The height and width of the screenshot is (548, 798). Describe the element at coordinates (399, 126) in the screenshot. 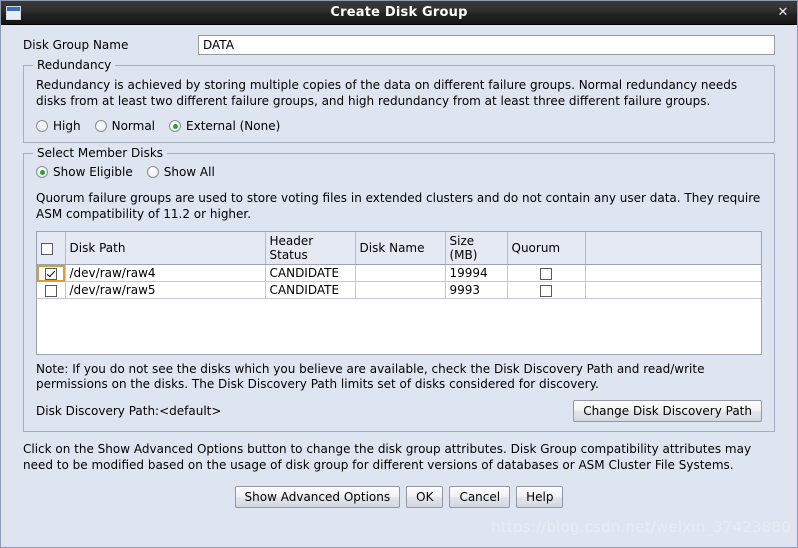

I see `redundancy-radio-group: High Normal External (None)` at that location.